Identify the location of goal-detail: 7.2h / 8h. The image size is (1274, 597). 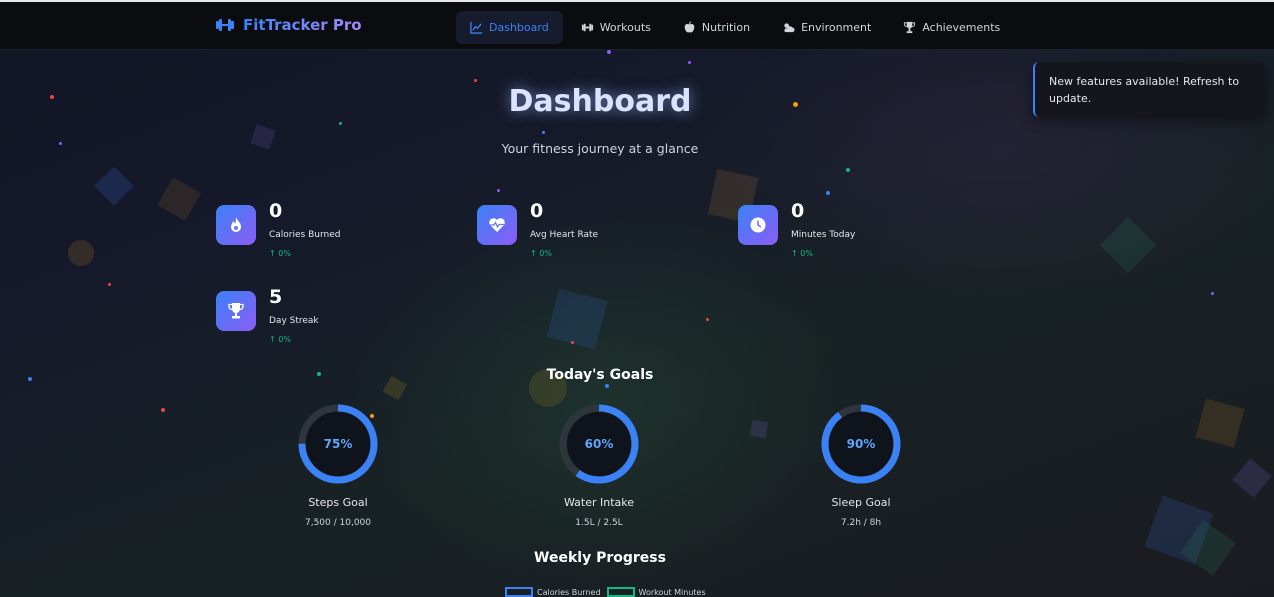
(861, 523).